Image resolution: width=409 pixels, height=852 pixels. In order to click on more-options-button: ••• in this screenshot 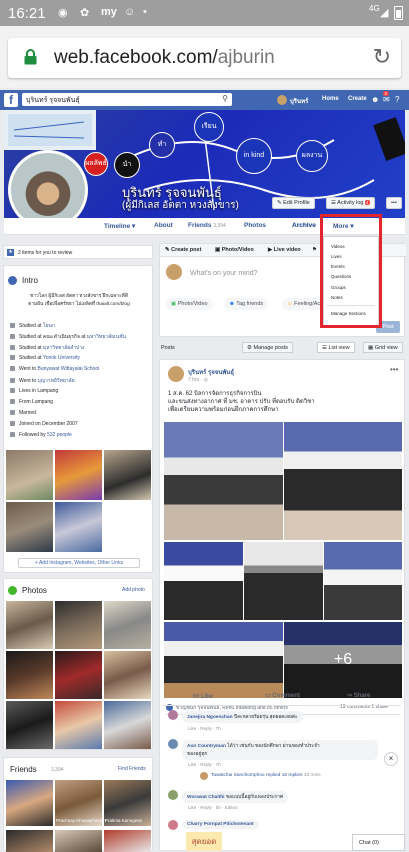, I will do `click(394, 203)`.